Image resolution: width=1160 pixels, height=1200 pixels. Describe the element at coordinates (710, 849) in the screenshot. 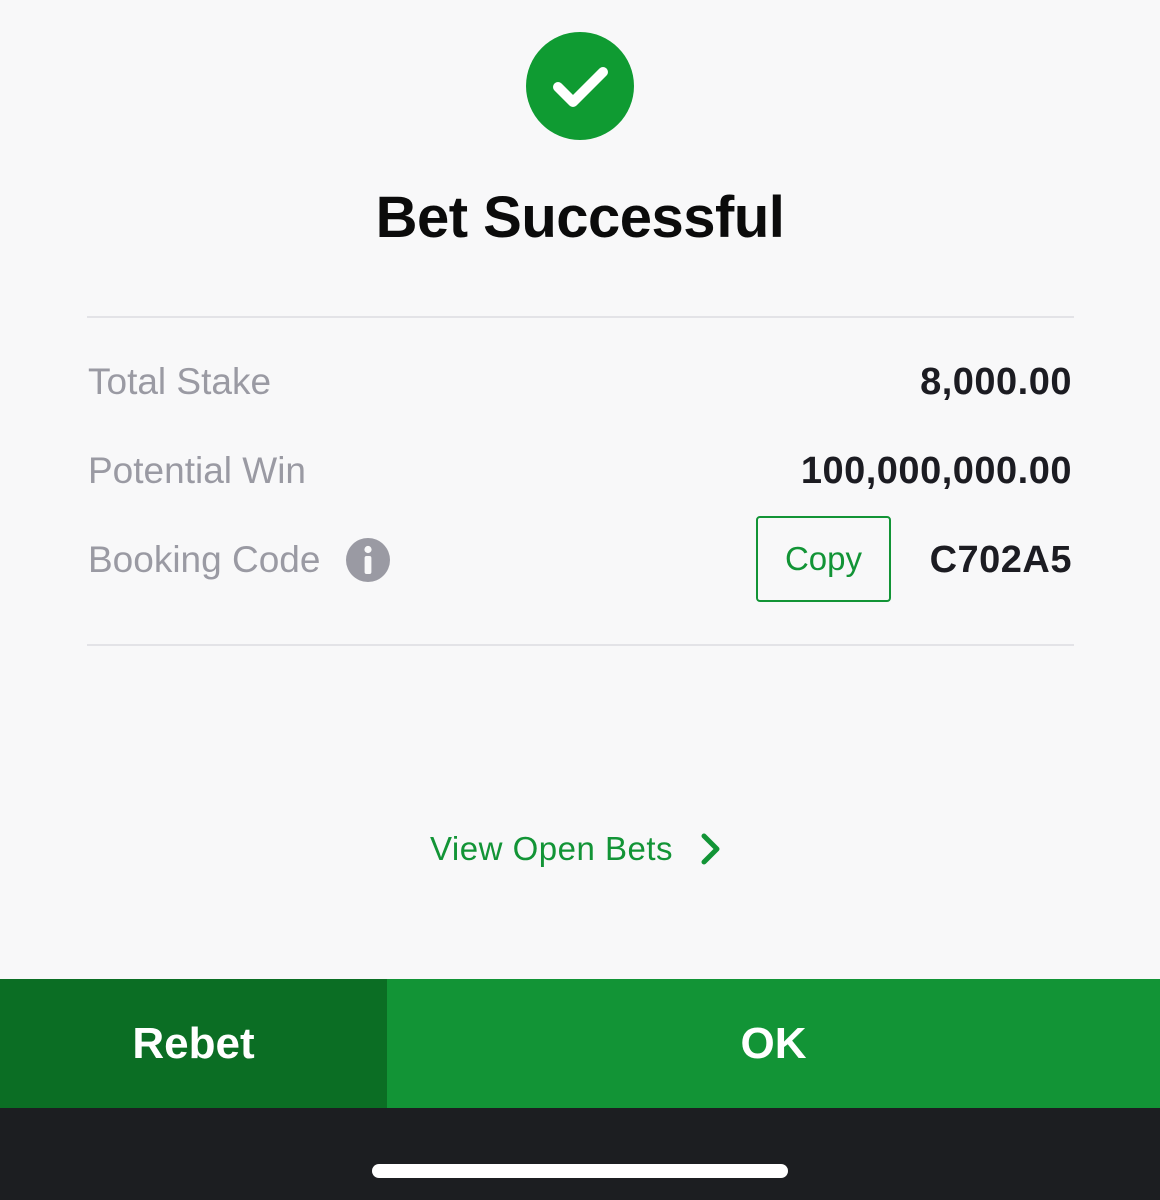

I see `chevron-right-icon` at that location.